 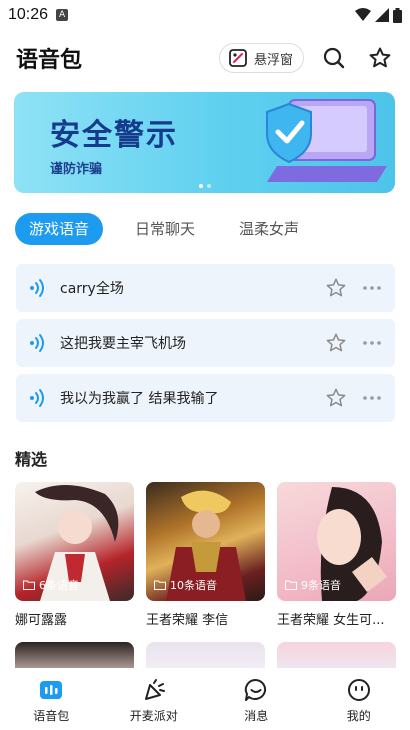 I want to click on card-thumbnail: 9条语音, so click(x=336, y=541).